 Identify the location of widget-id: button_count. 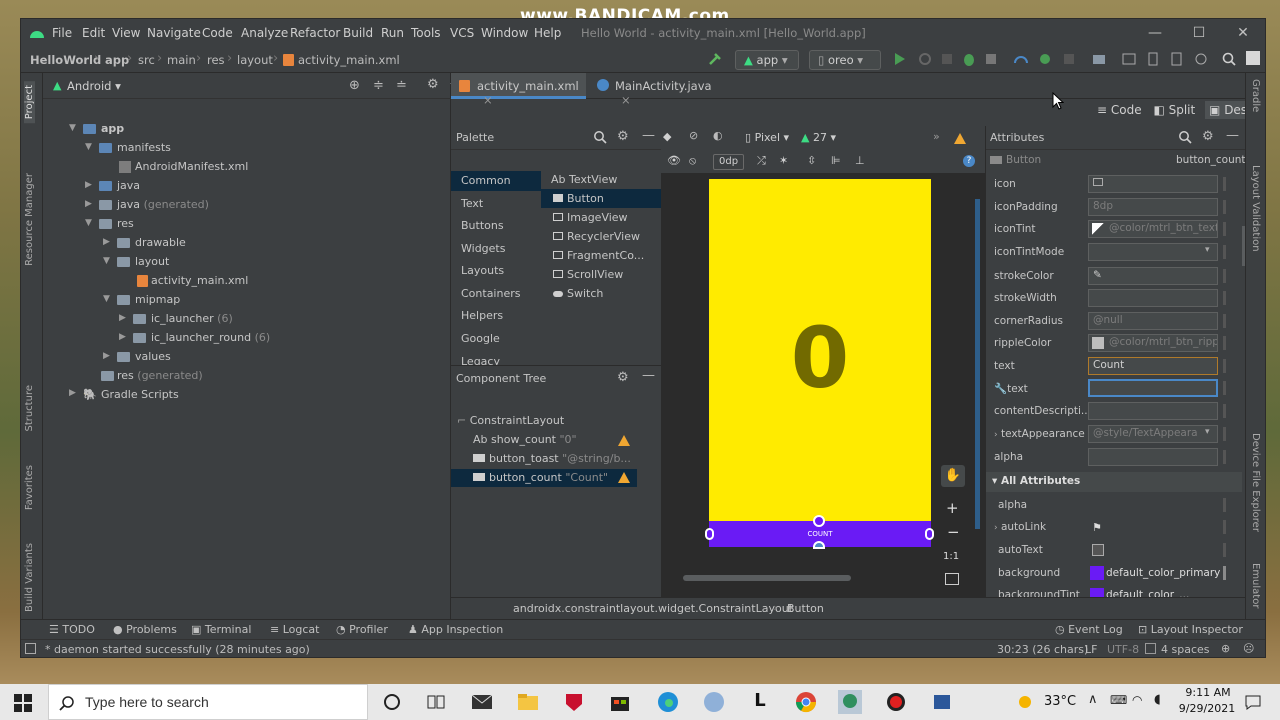
(1211, 160).